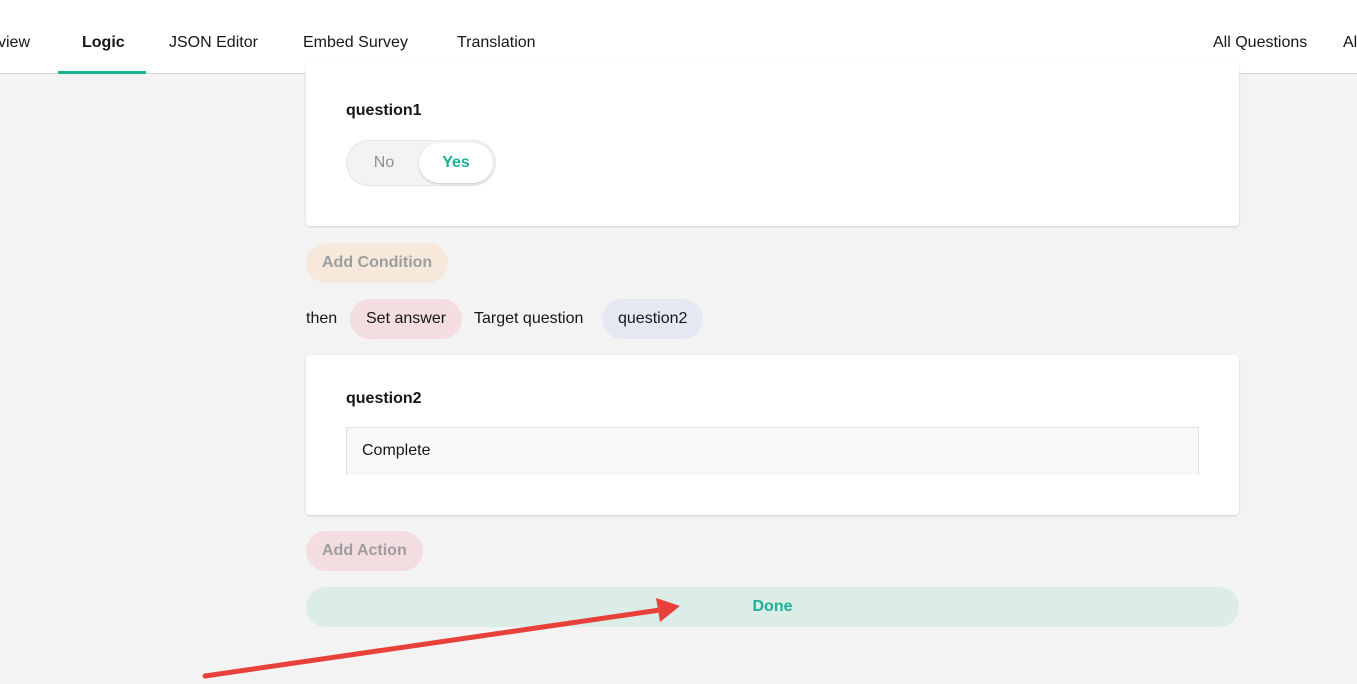  I want to click on add-action-button: Add Action, so click(364, 551).